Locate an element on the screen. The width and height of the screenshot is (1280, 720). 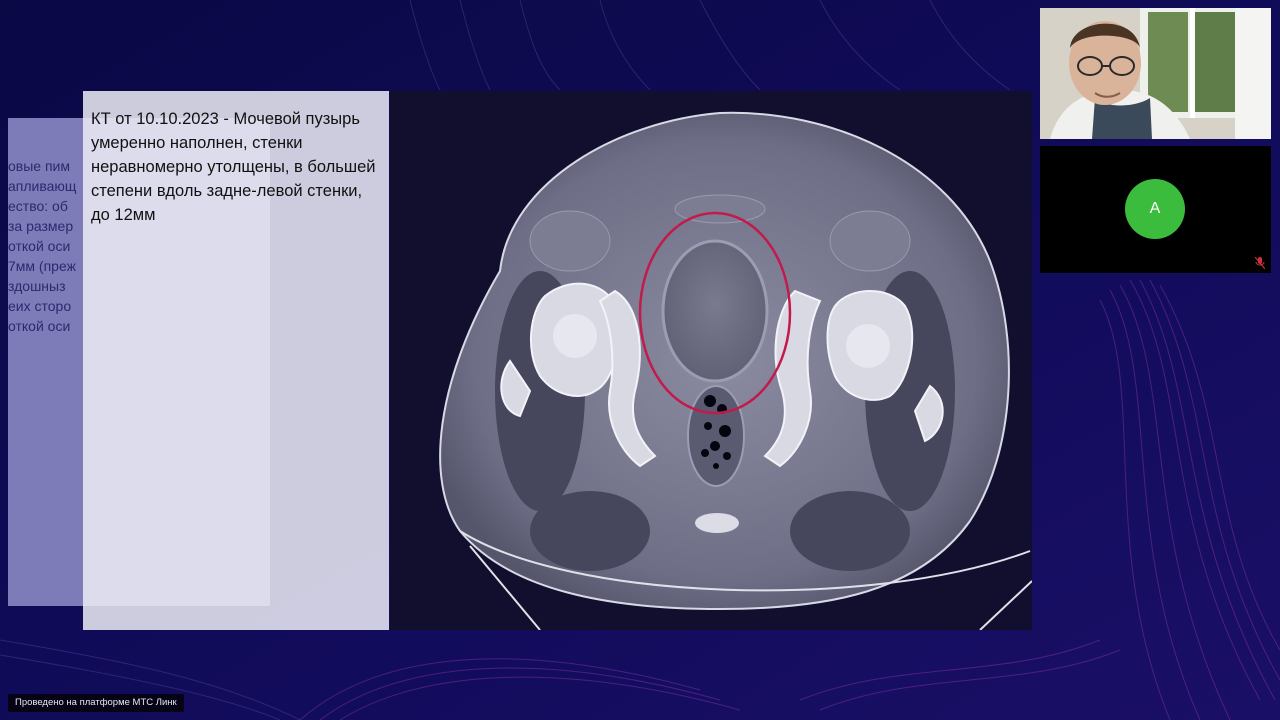
avatar: А is located at coordinates (1155, 209).